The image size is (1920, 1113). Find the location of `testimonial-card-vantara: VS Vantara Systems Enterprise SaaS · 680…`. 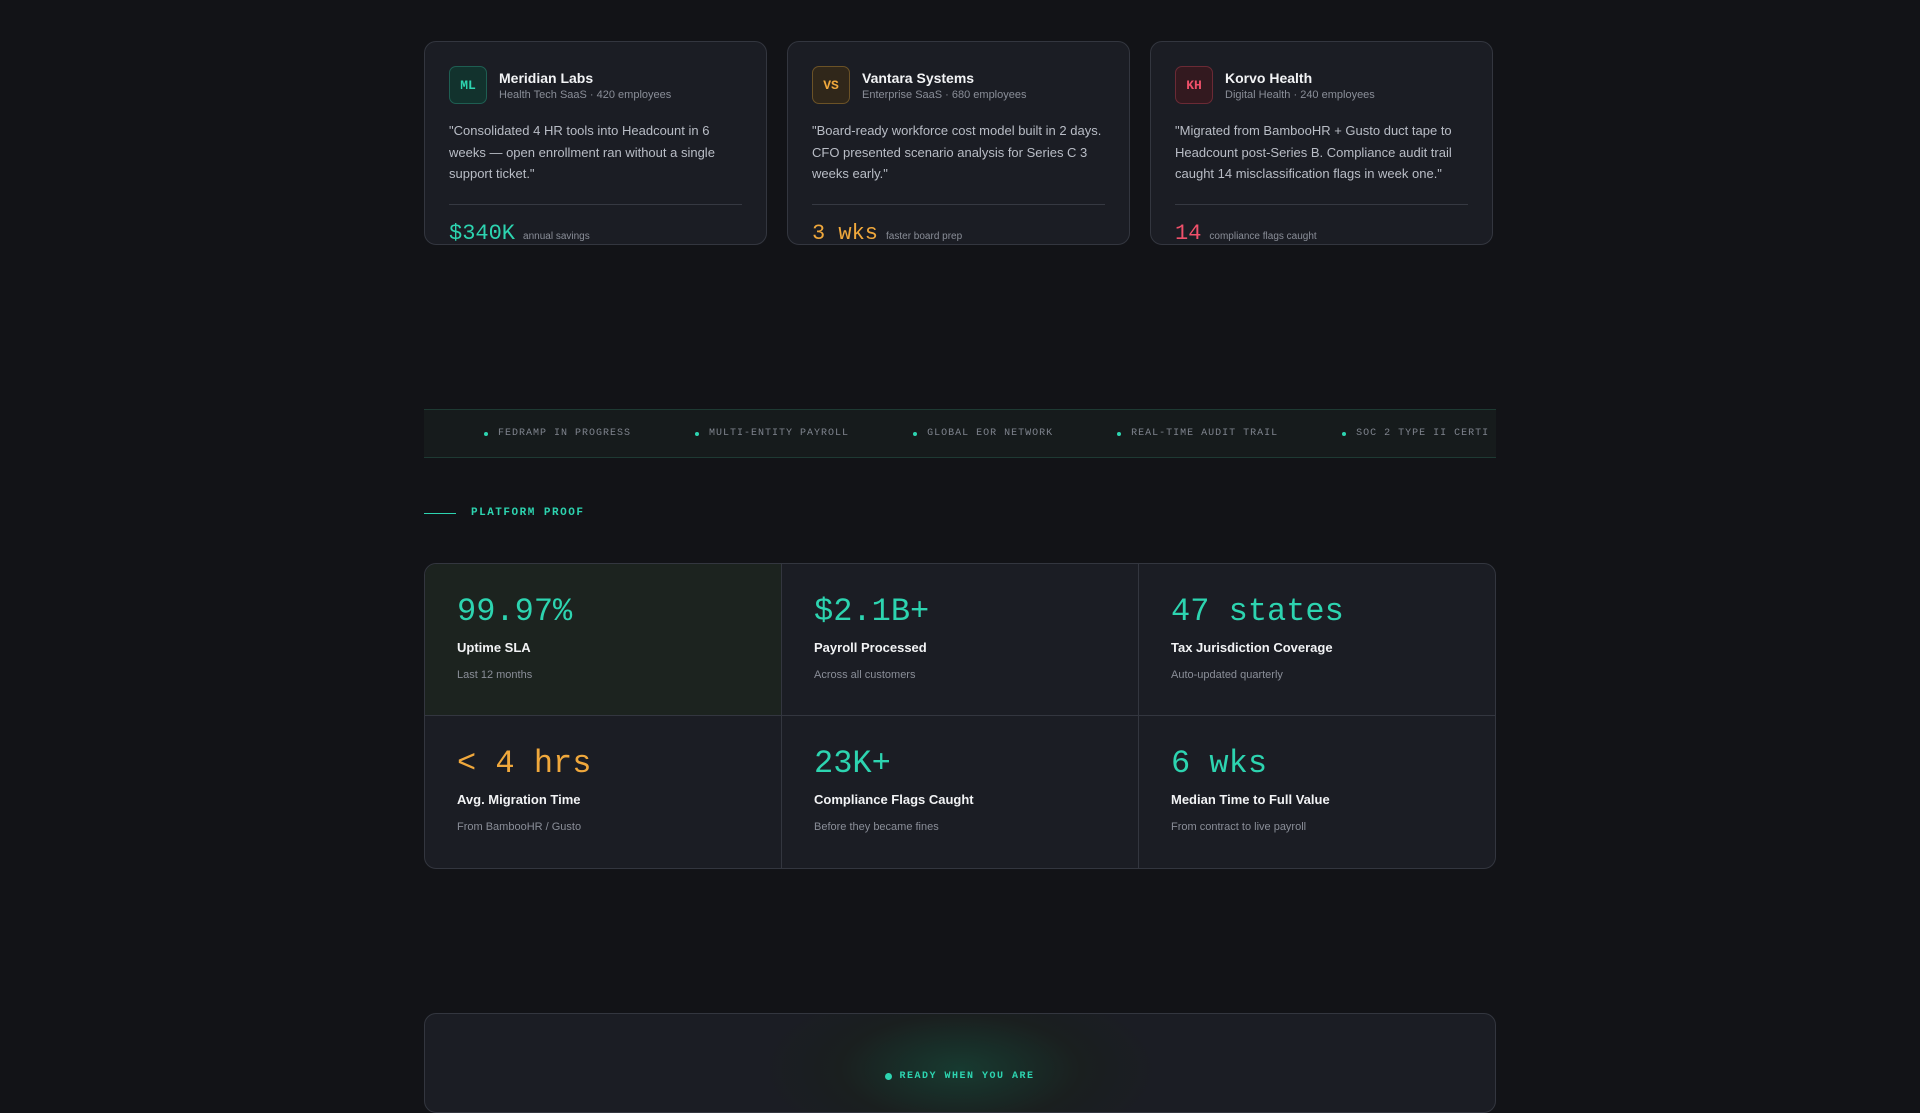

testimonial-card-vantara: VS Vantara Systems Enterprise SaaS · 680… is located at coordinates (958, 143).